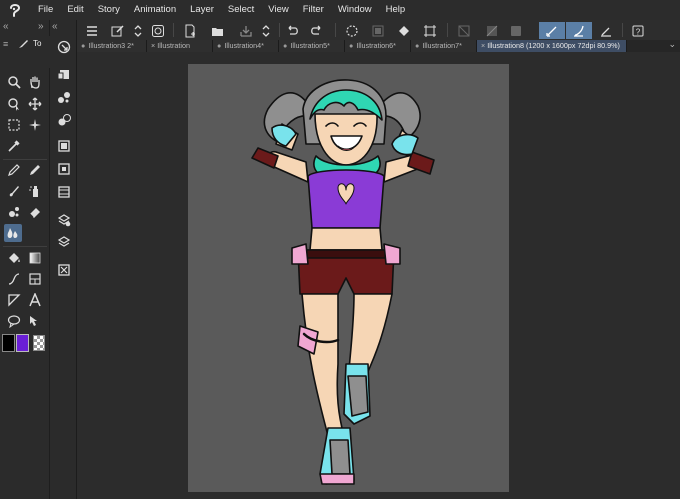  Describe the element at coordinates (45, 10) in the screenshot. I see `menu-file: File` at that location.